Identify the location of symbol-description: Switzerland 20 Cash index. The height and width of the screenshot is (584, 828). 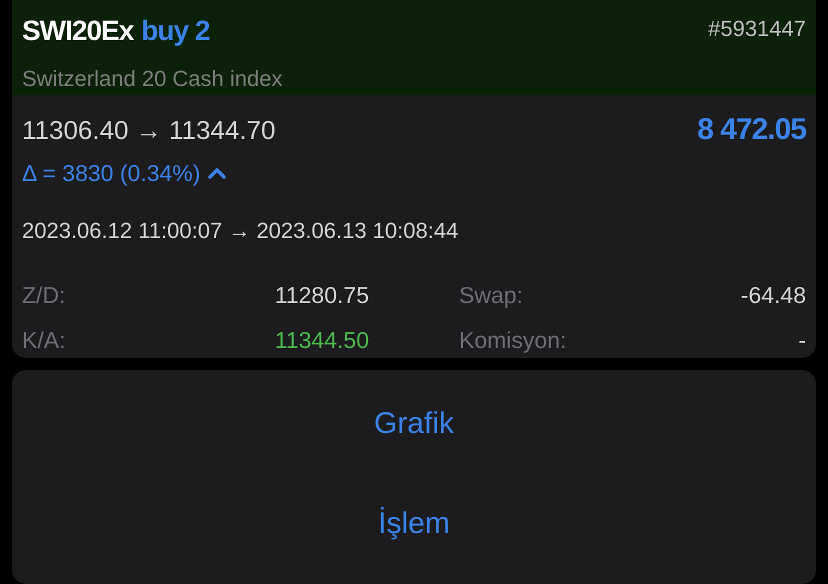
(152, 79).